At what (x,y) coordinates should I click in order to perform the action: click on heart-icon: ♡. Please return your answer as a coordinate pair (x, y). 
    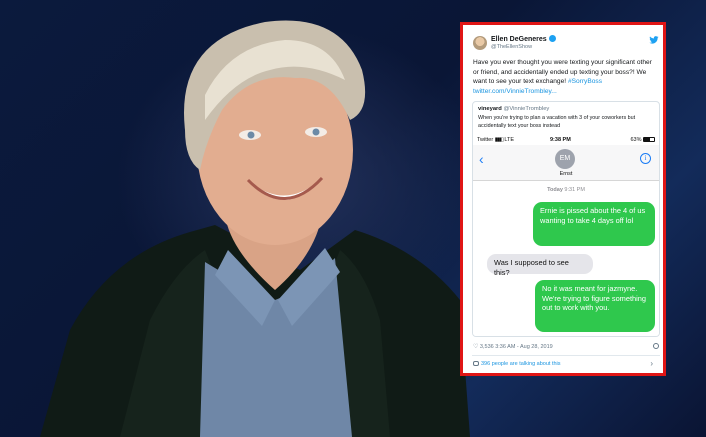
    Looking at the image, I should click on (475, 347).